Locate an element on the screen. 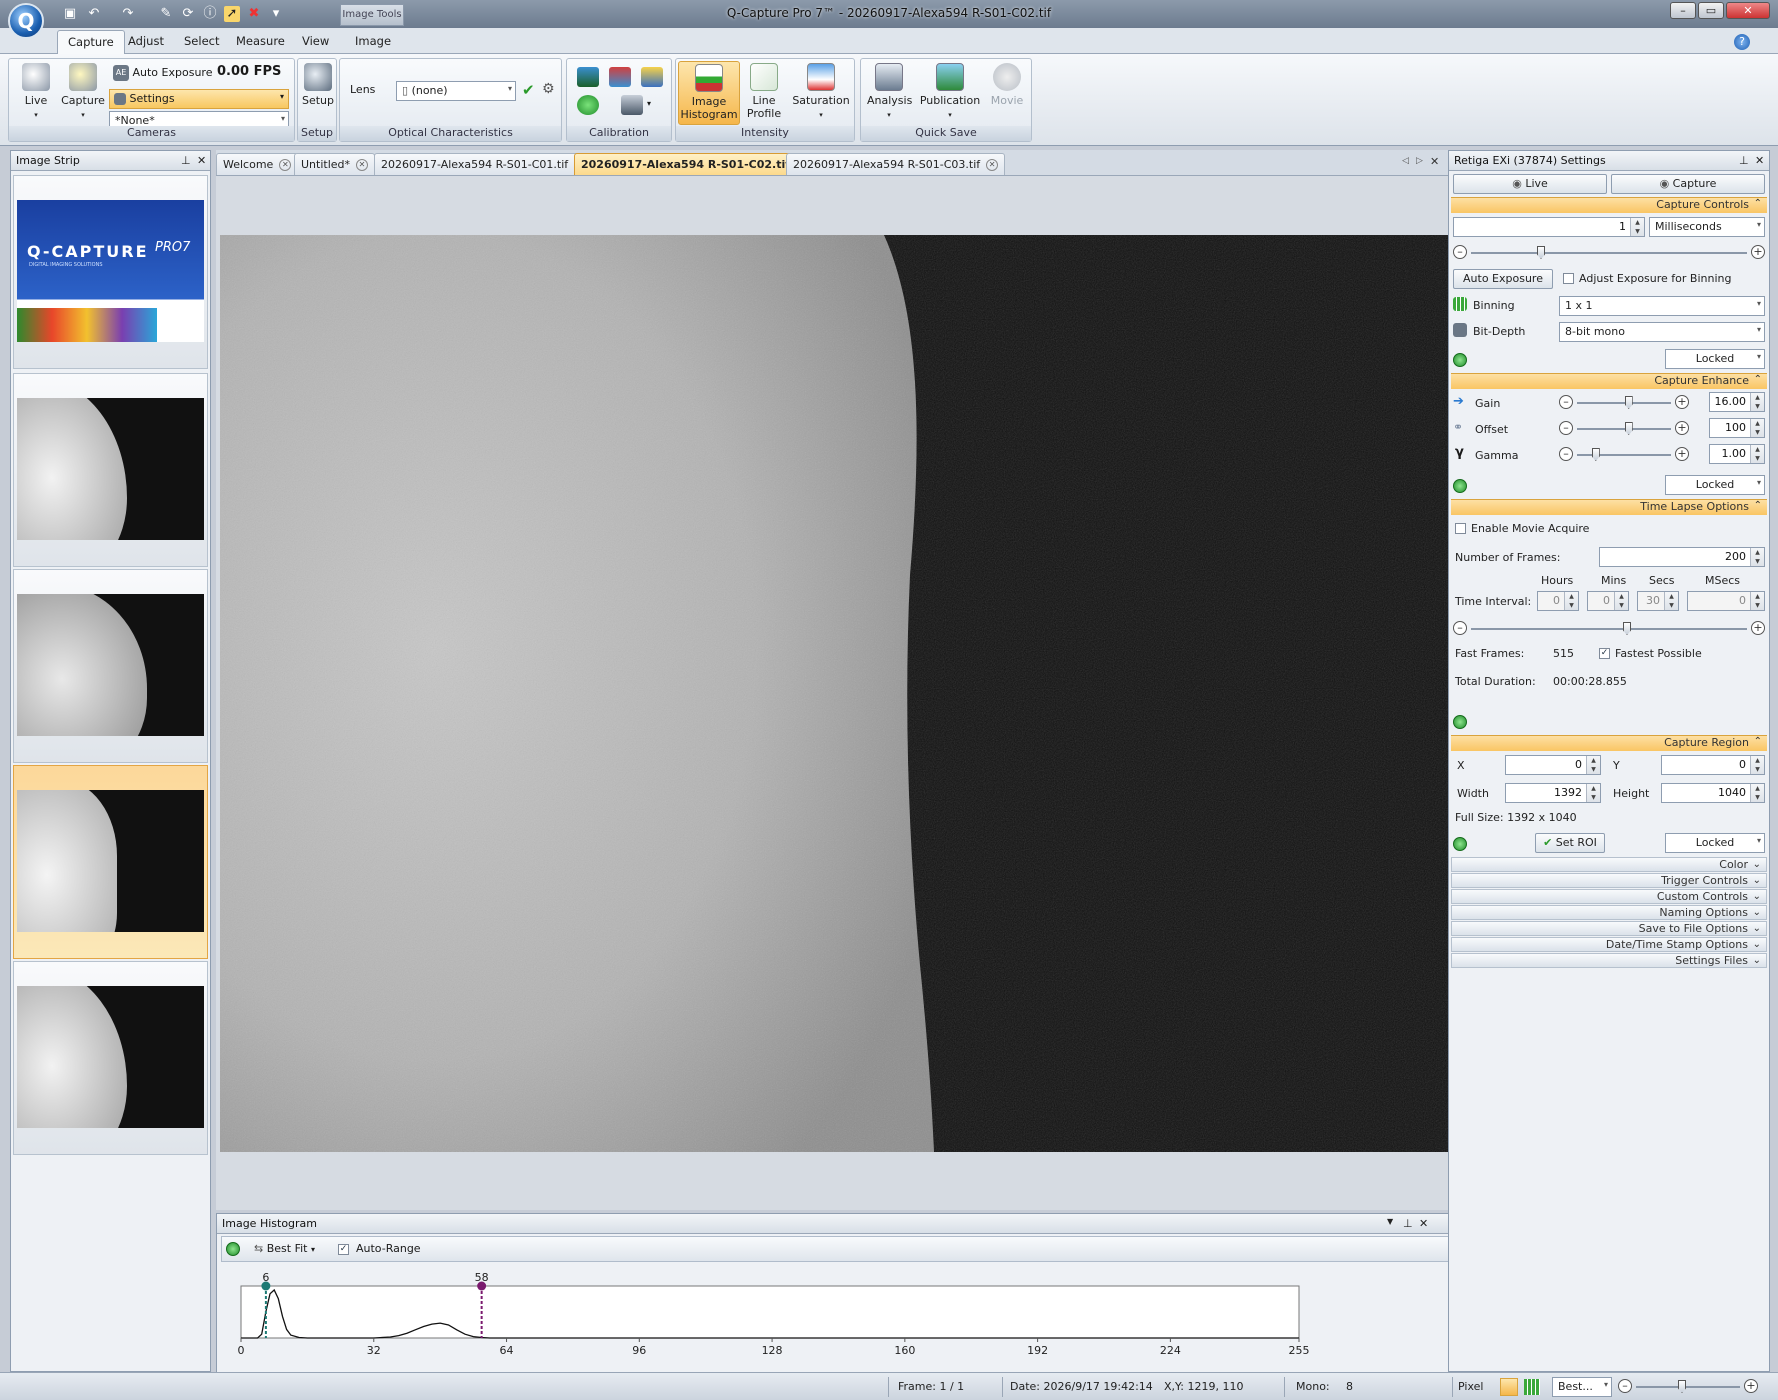 The width and height of the screenshot is (1778, 1400). line-profile-button: Line Profile is located at coordinates (764, 91).